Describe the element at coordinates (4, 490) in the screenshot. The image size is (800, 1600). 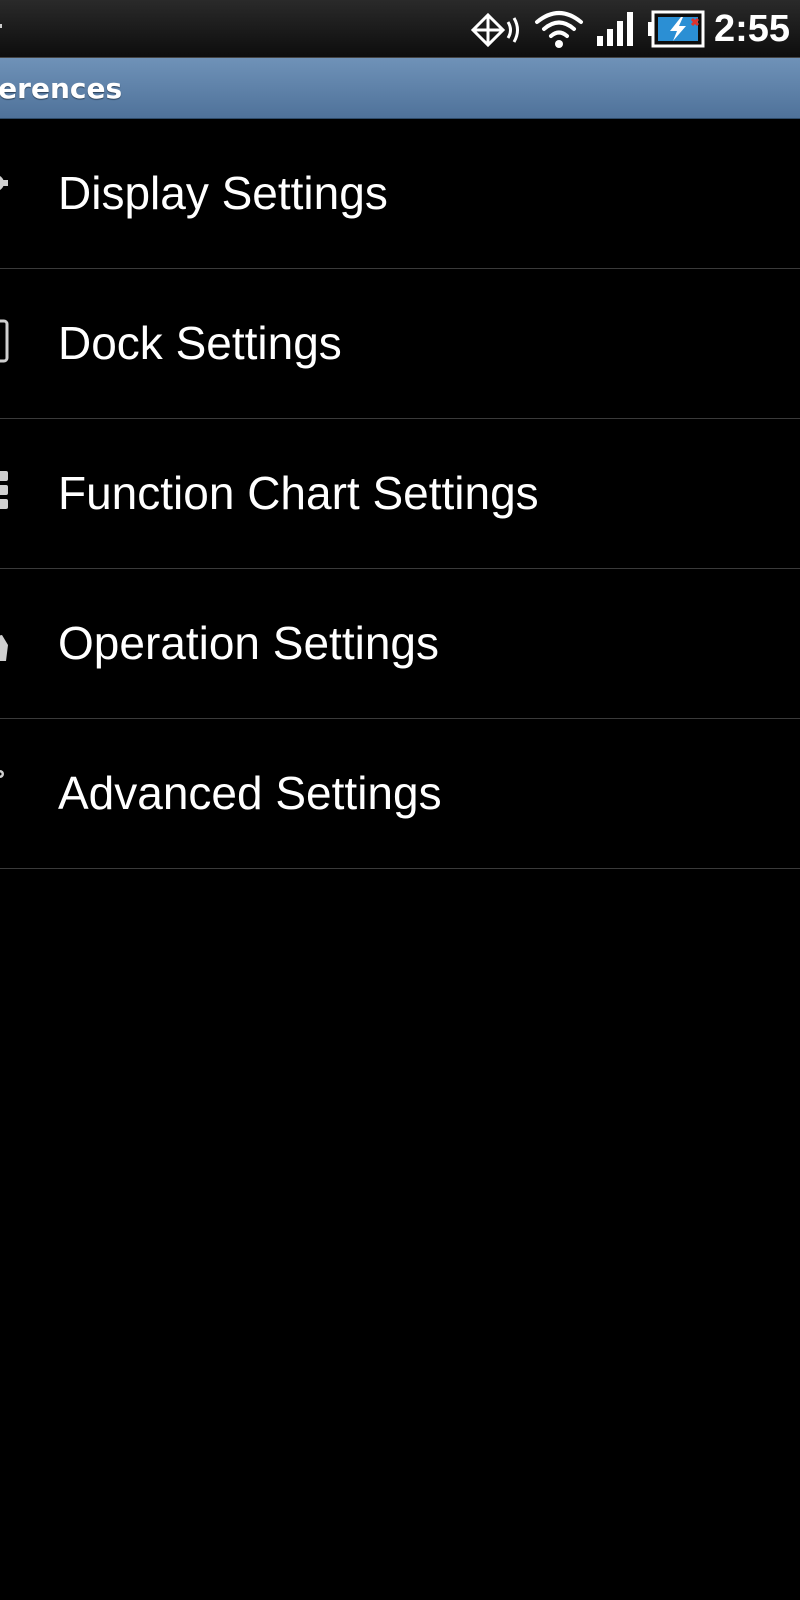
I see `grid-icon` at that location.